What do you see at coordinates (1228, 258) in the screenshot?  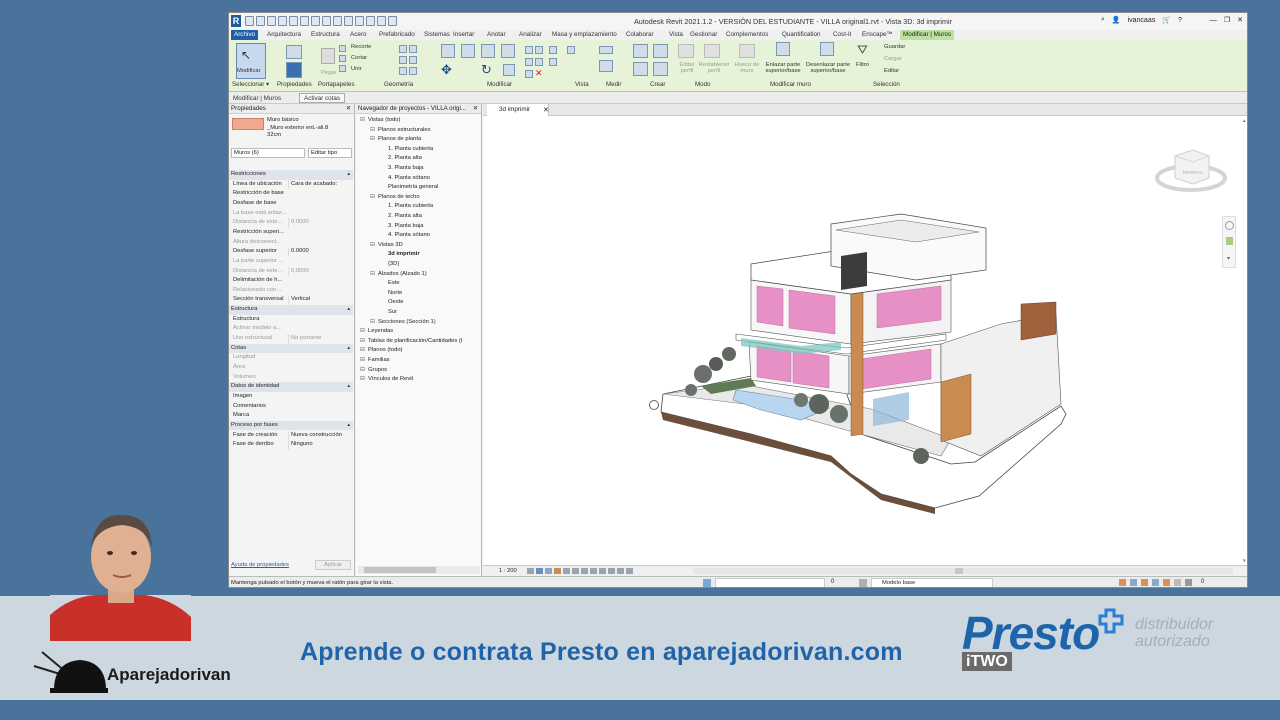 I see `nav-dropdown-icon: ▾` at bounding box center [1228, 258].